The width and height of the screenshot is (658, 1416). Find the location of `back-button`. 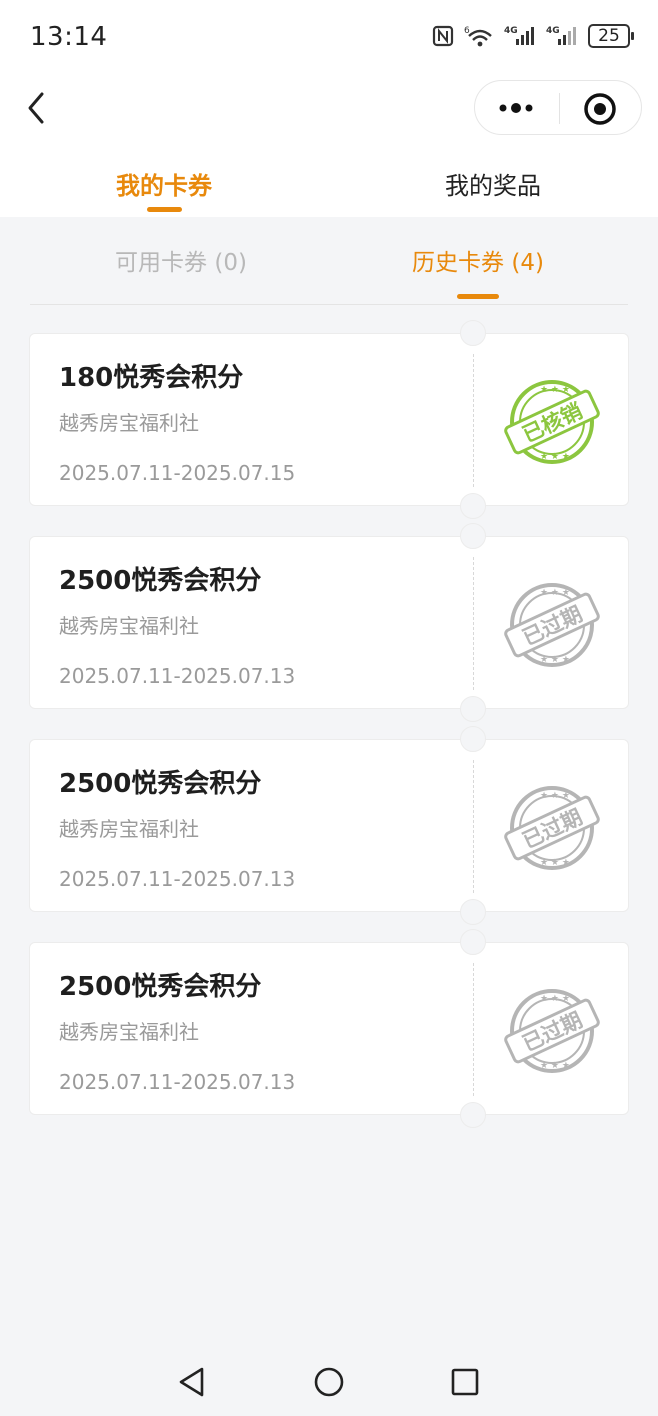

back-button is located at coordinates (37, 108).